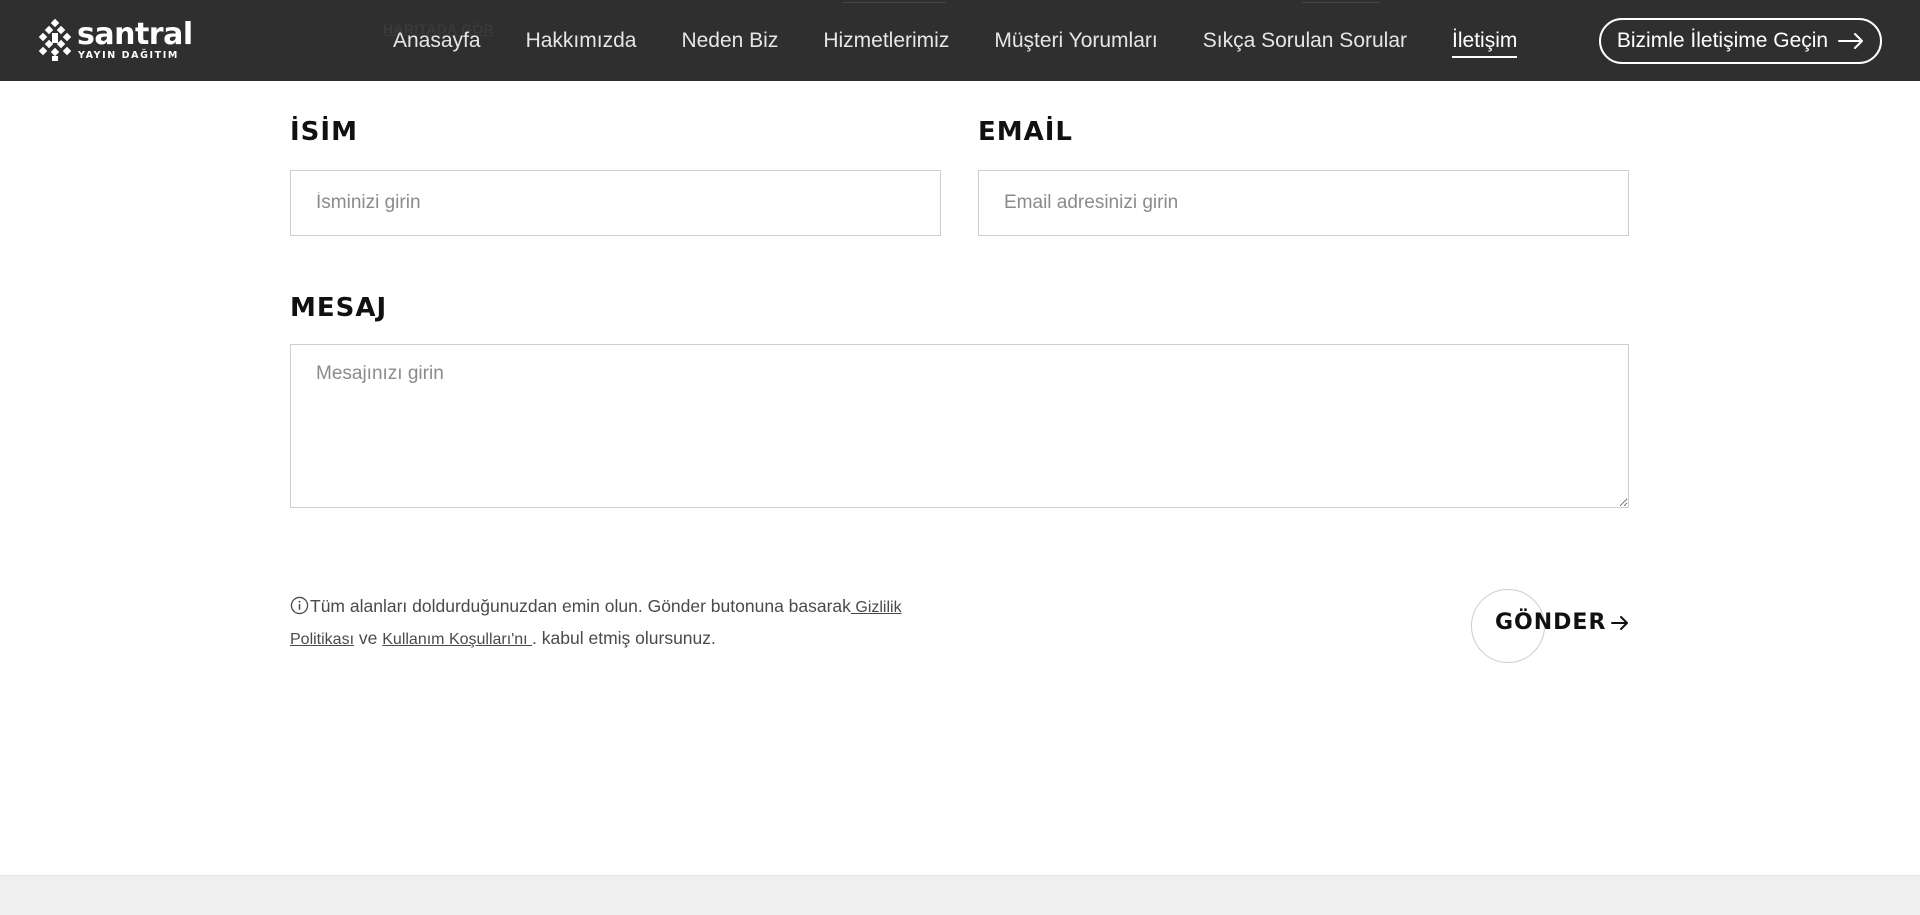 This screenshot has width=1920, height=915. I want to click on name-label: İSİM, so click(324, 132).